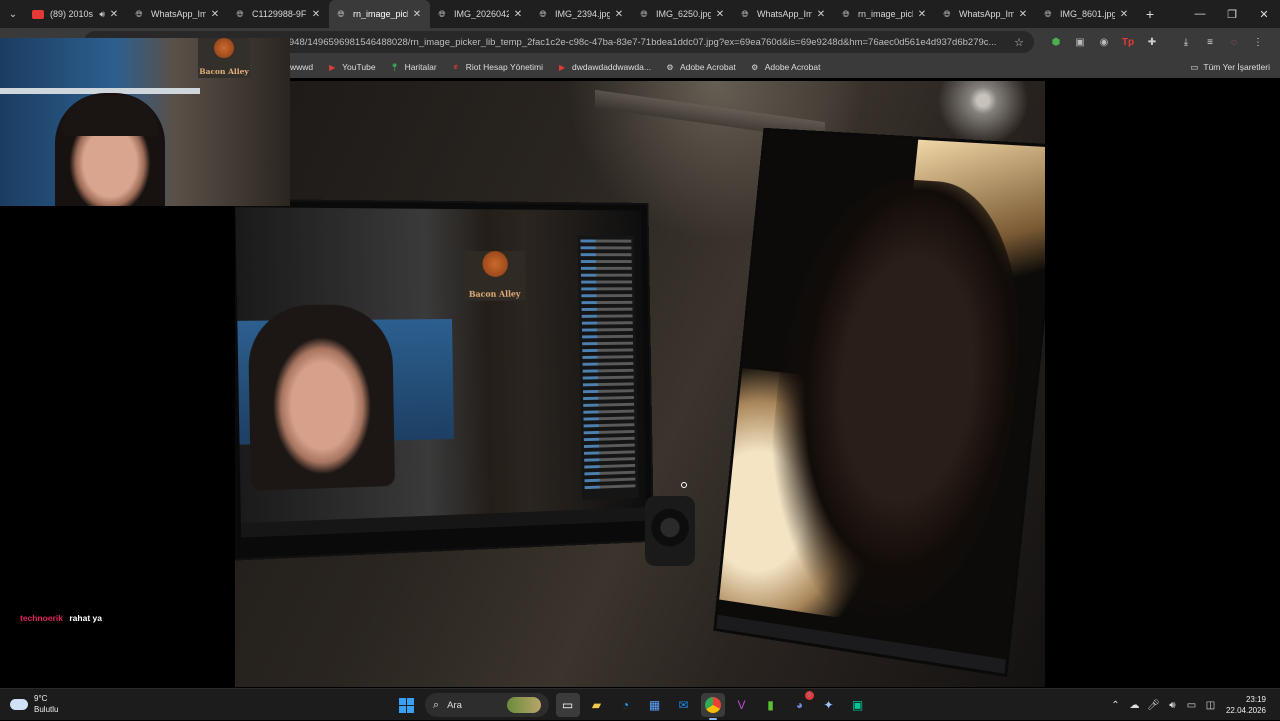  I want to click on browser-tab: 🌐︎ C1129988-9FB ✕, so click(278, 14).